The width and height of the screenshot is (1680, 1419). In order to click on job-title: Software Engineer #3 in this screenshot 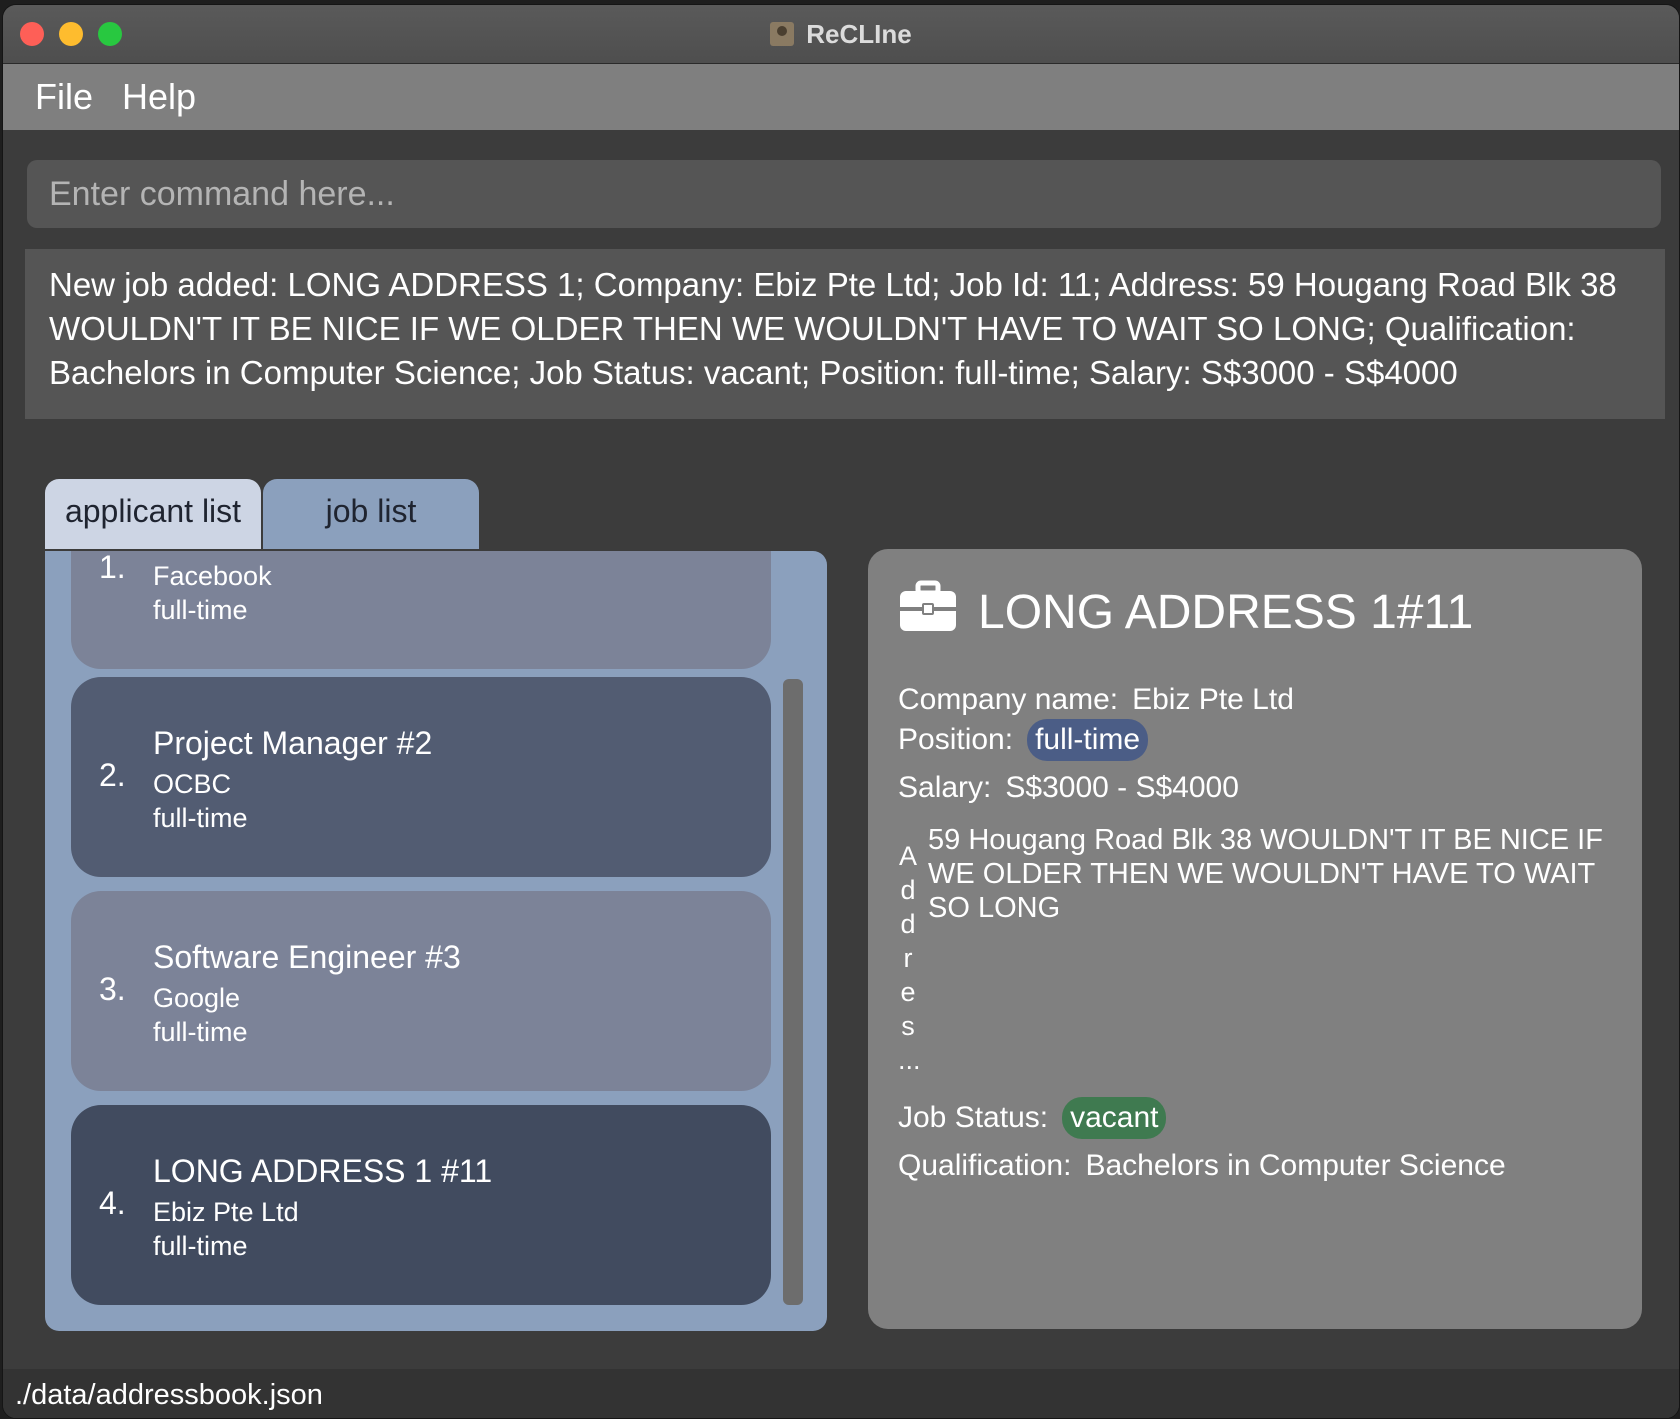, I will do `click(307, 957)`.